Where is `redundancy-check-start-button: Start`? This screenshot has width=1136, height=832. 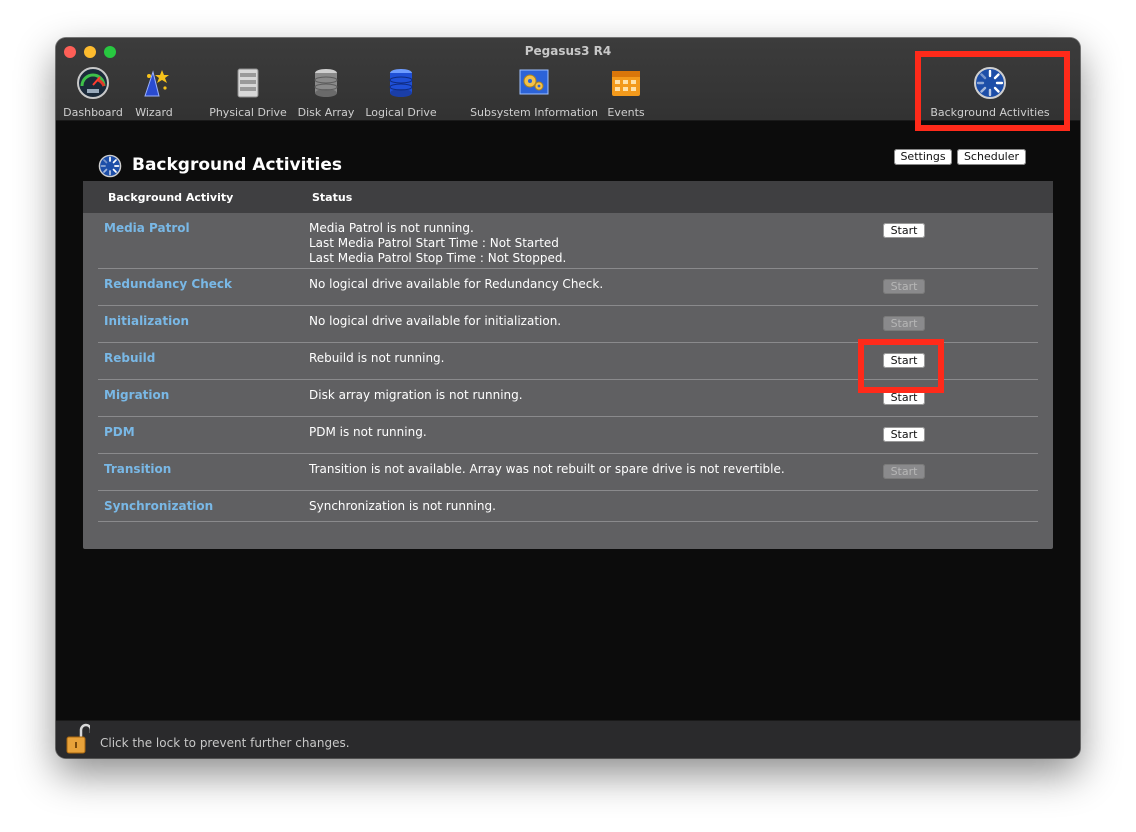
redundancy-check-start-button: Start is located at coordinates (904, 286).